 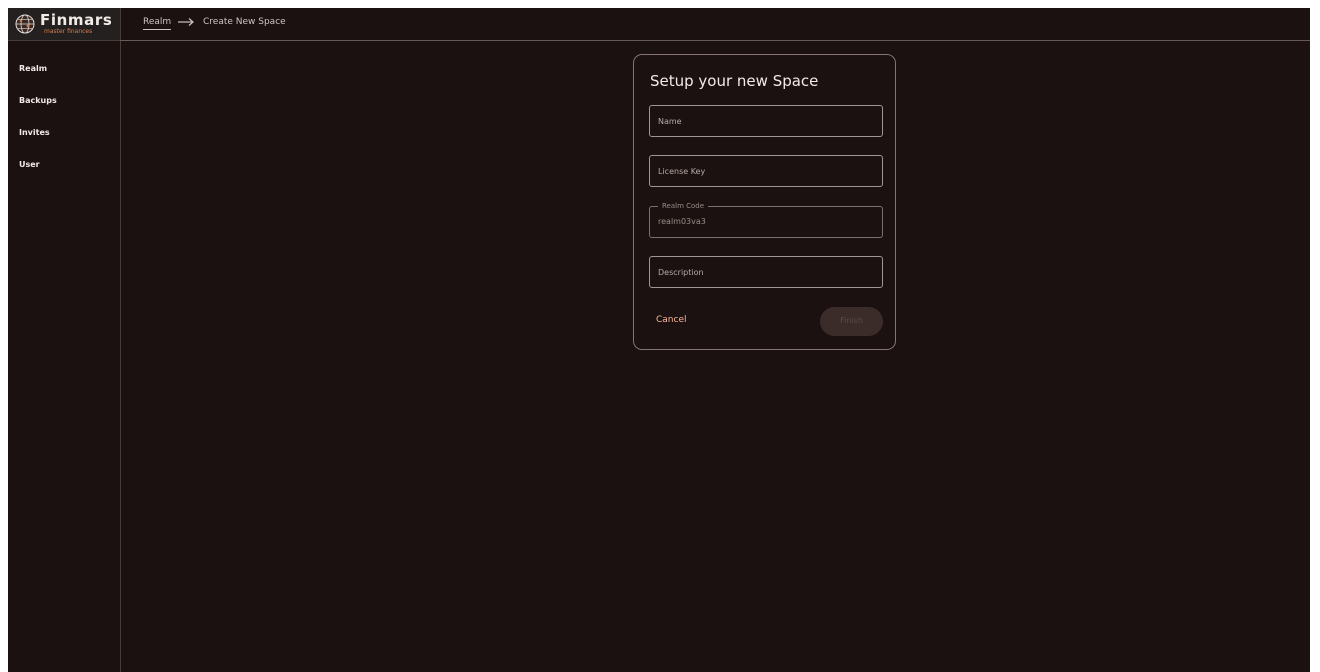 What do you see at coordinates (683, 206) in the screenshot?
I see `realm-code-label: Realm Code` at bounding box center [683, 206].